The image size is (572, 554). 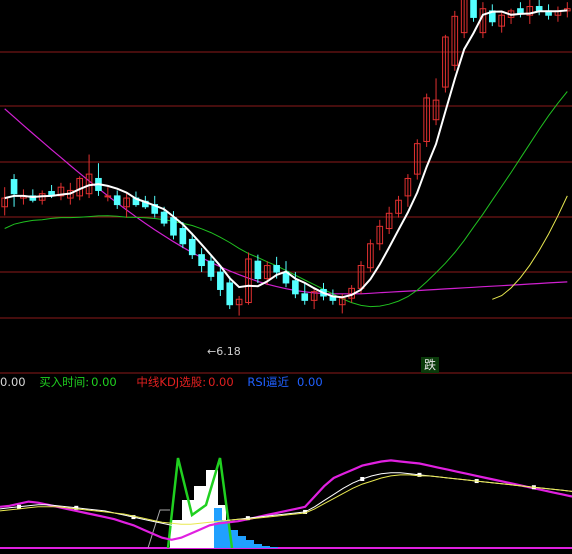 What do you see at coordinates (104, 382) in the screenshot?
I see `buy-time-value: 0.00` at bounding box center [104, 382].